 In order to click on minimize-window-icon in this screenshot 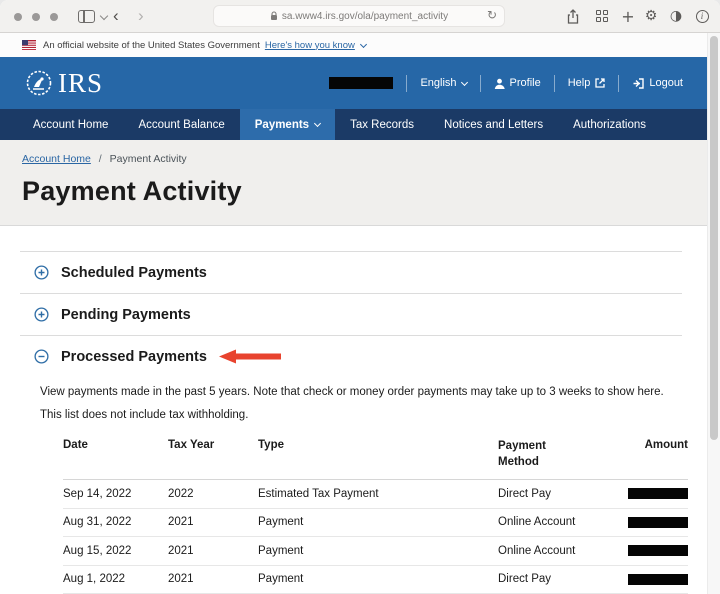, I will do `click(36, 17)`.